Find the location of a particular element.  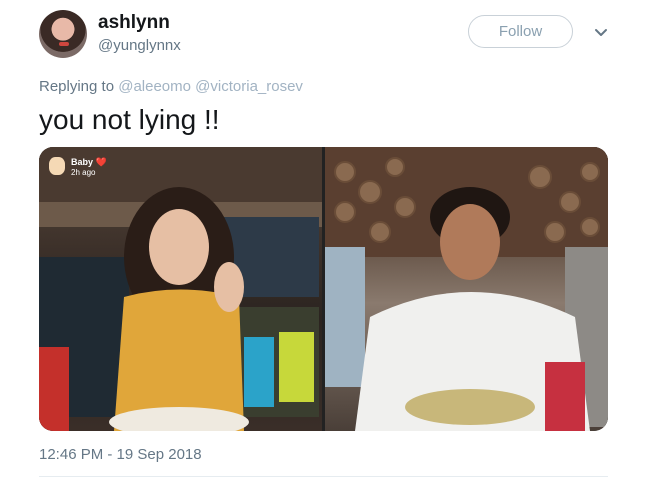

user-handle: @yunglynnx is located at coordinates (139, 45).